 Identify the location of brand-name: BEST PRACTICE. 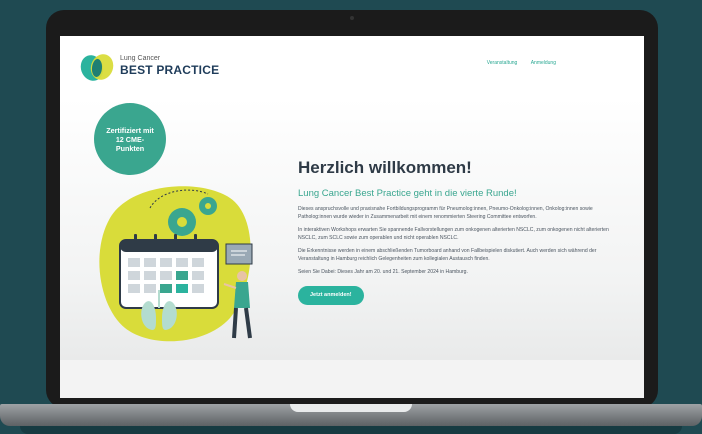
(169, 70).